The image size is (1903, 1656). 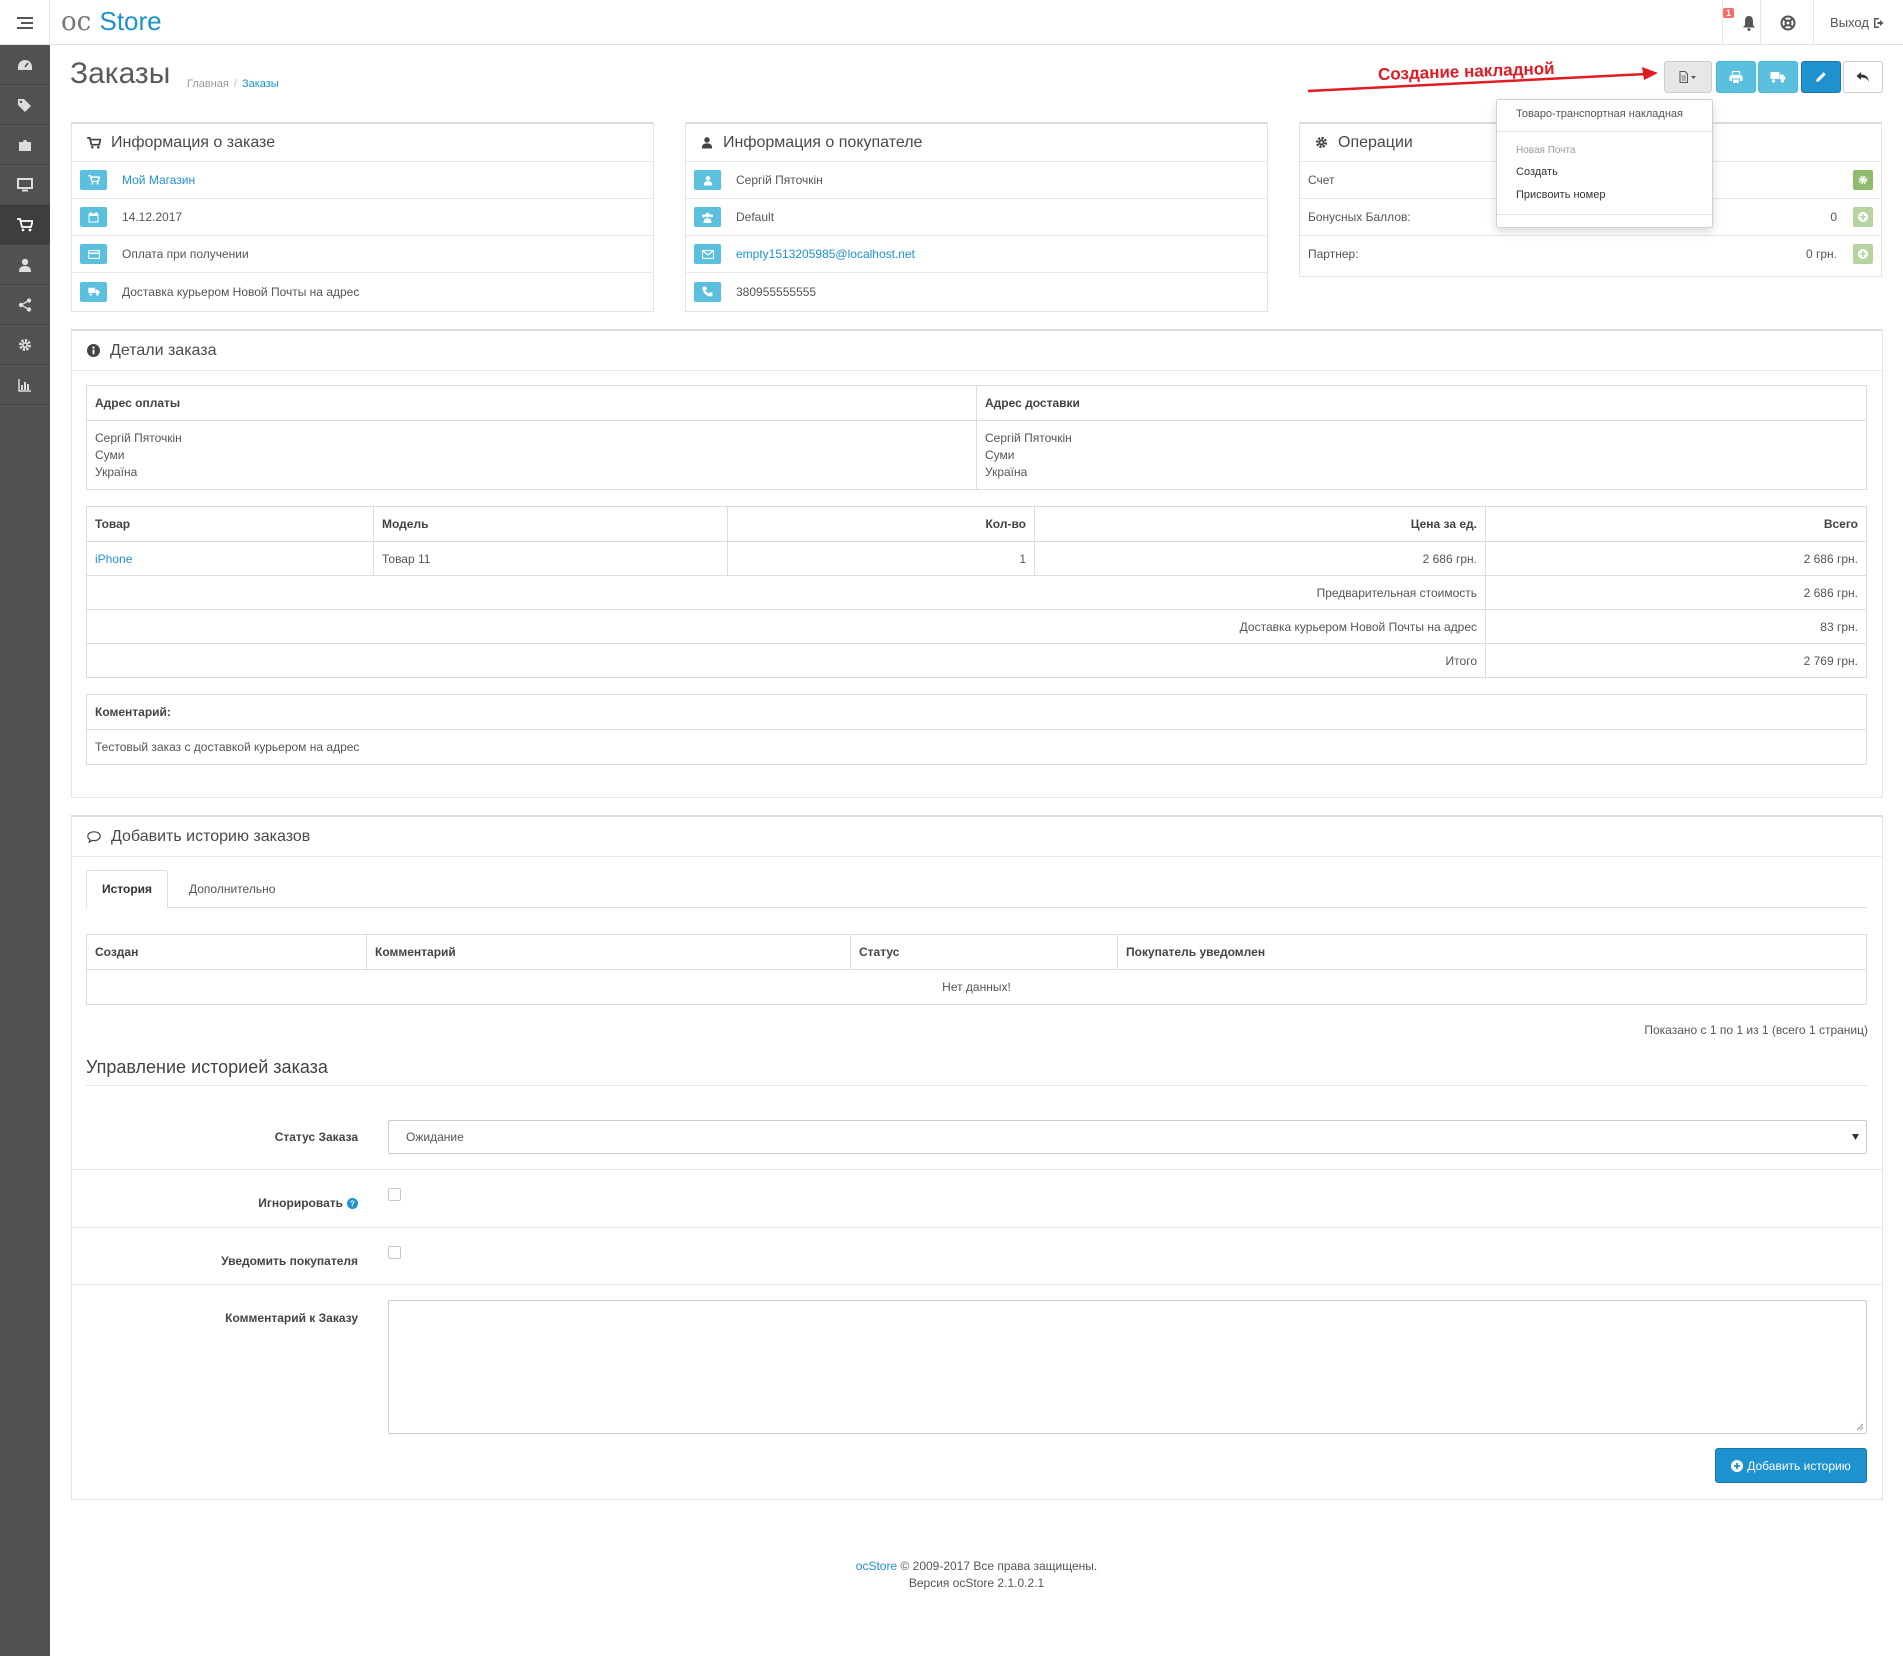 What do you see at coordinates (976, 143) in the screenshot?
I see `panel-heading: Информация о покупателе` at bounding box center [976, 143].